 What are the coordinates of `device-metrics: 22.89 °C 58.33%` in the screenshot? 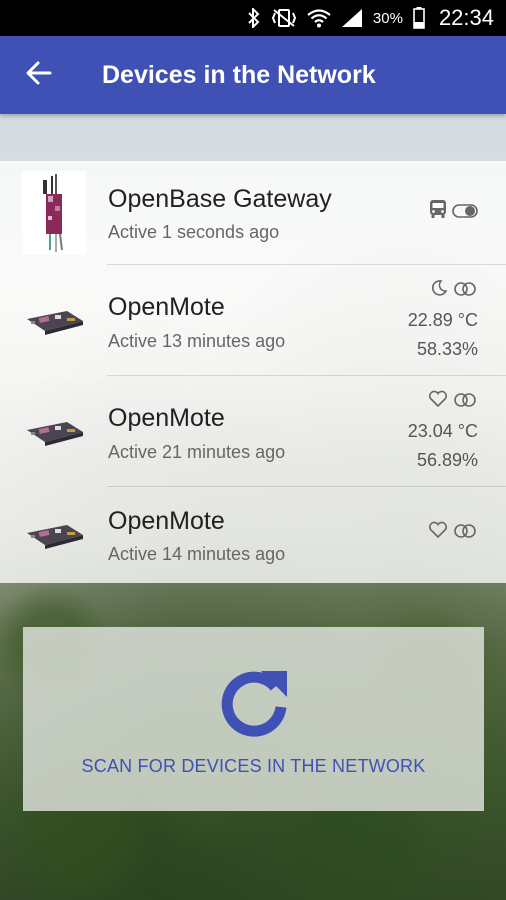 It's located at (443, 320).